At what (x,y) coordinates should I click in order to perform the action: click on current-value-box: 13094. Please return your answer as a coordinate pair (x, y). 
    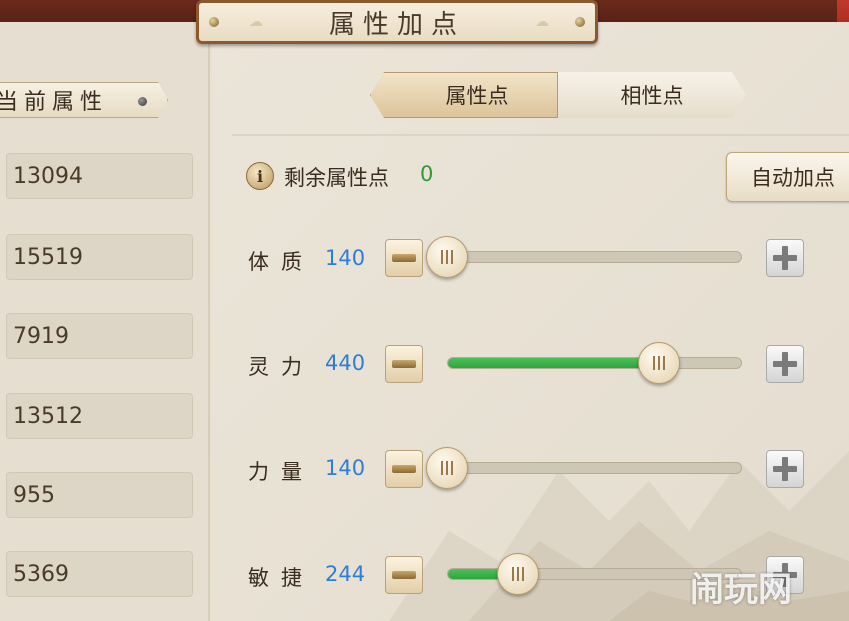
    Looking at the image, I should click on (99, 176).